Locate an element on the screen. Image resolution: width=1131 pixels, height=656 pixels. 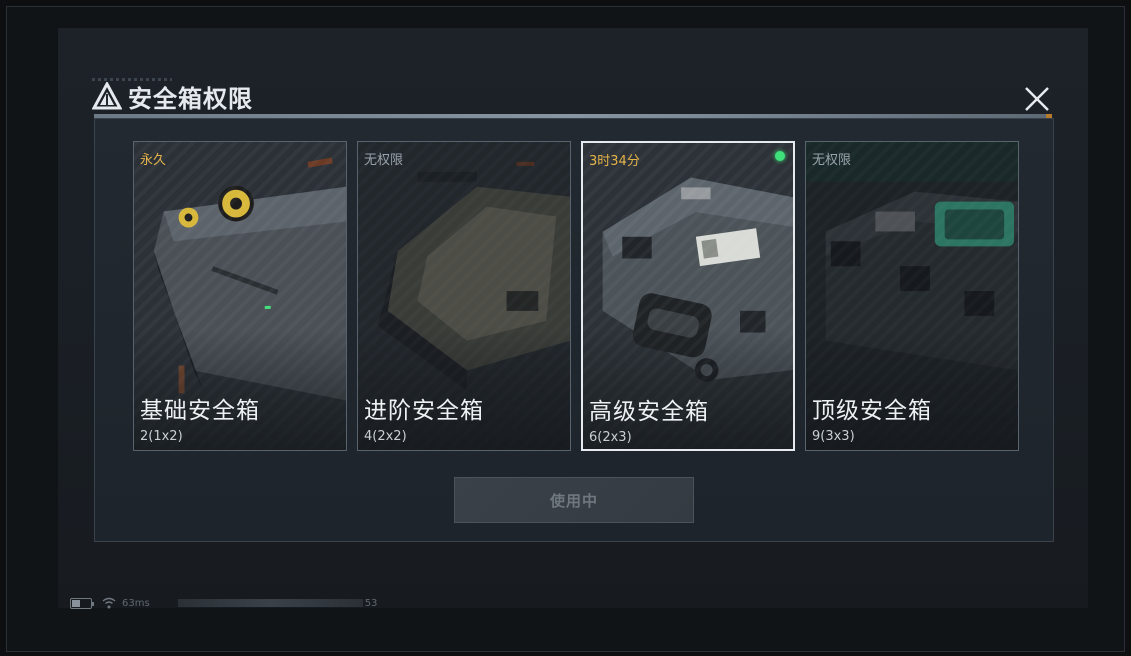
system-status-bar: 63ms 53 is located at coordinates (223, 603).